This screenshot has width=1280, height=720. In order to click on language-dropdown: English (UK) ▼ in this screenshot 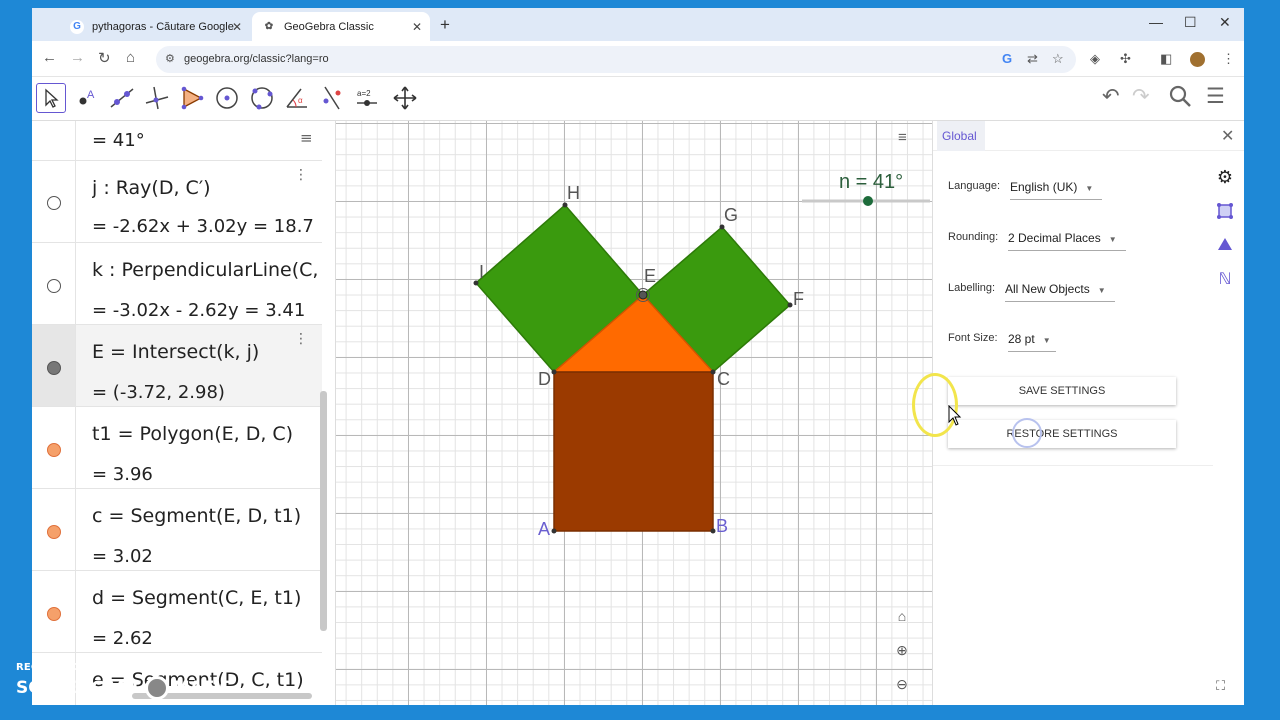, I will do `click(1056, 190)`.